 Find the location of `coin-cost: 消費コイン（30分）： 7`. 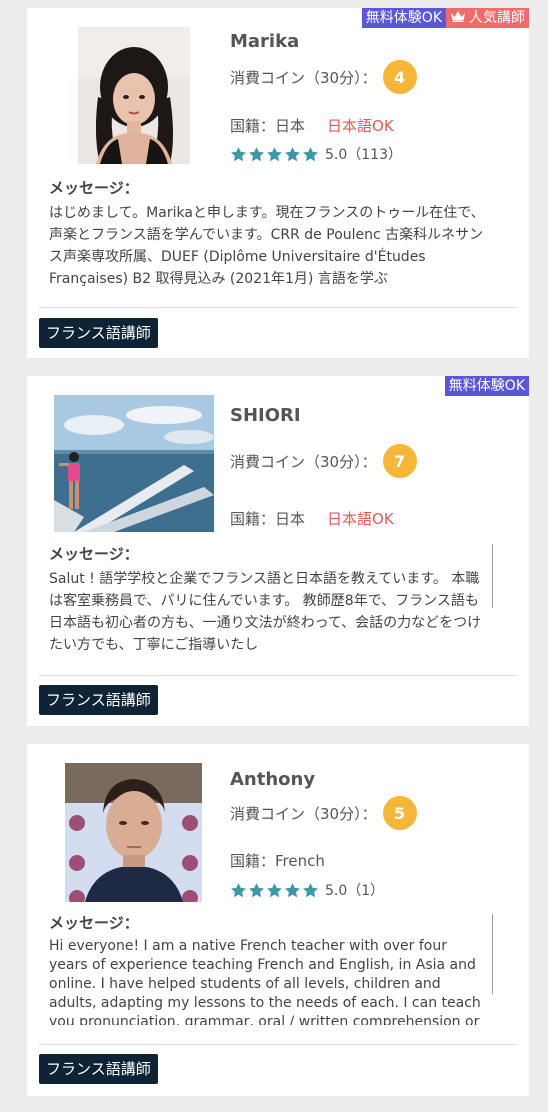

coin-cost: 消費コイン（30分）： 7 is located at coordinates (323, 461).